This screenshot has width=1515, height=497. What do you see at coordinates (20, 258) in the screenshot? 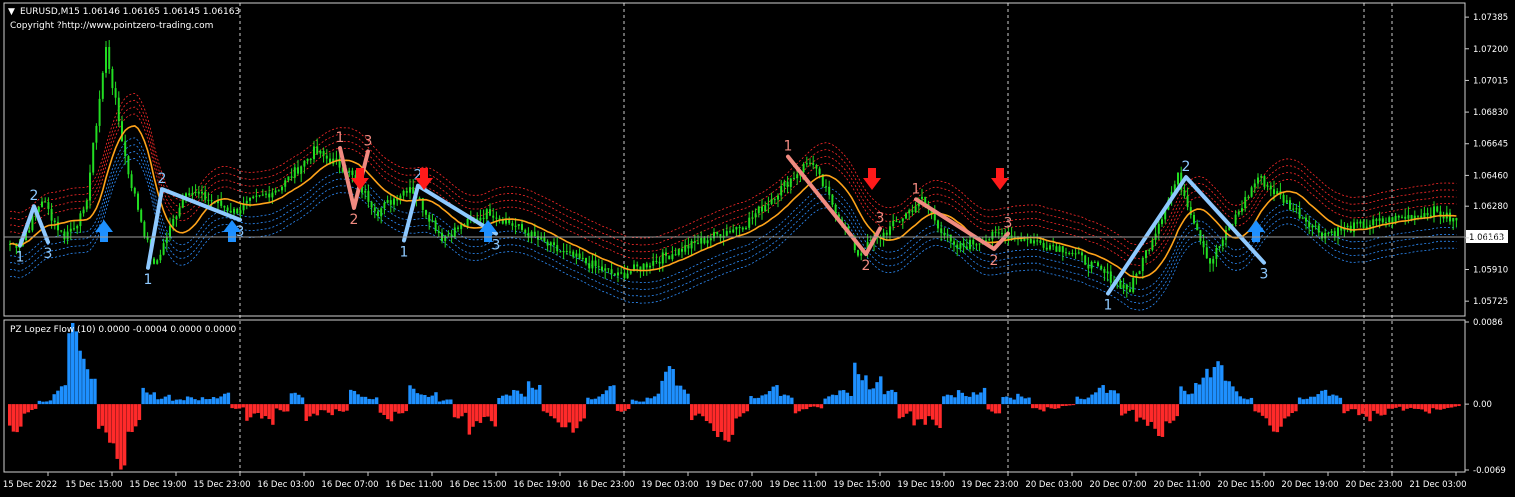
I see `pattern-point-label: 1` at bounding box center [20, 258].